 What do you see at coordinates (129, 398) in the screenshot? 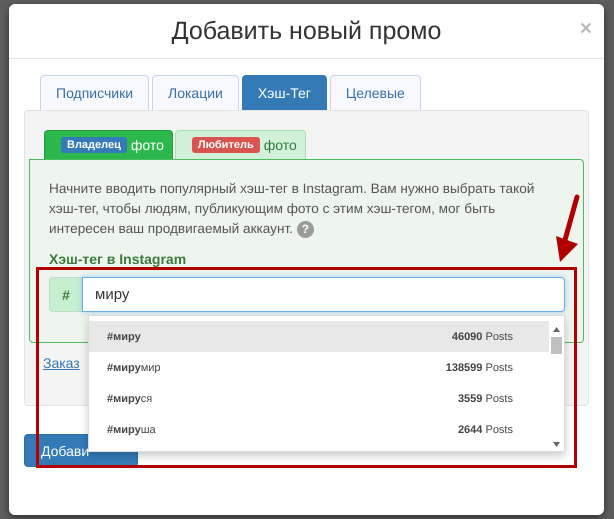
I see `hashtag-text: #мируся` at bounding box center [129, 398].